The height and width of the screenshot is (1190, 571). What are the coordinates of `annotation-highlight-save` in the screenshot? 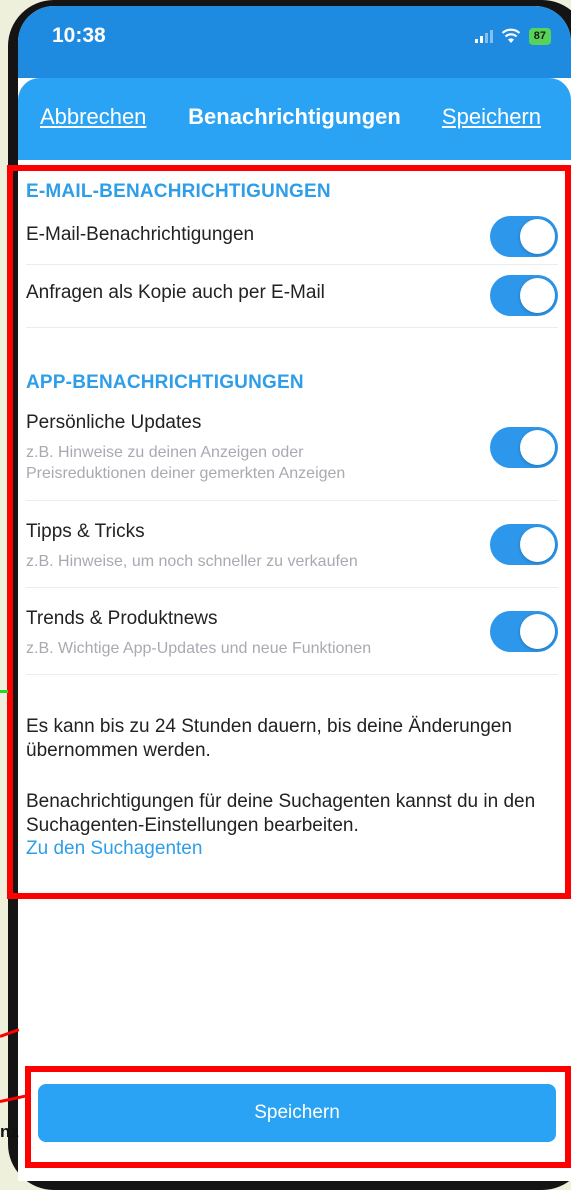 It's located at (298, 1117).